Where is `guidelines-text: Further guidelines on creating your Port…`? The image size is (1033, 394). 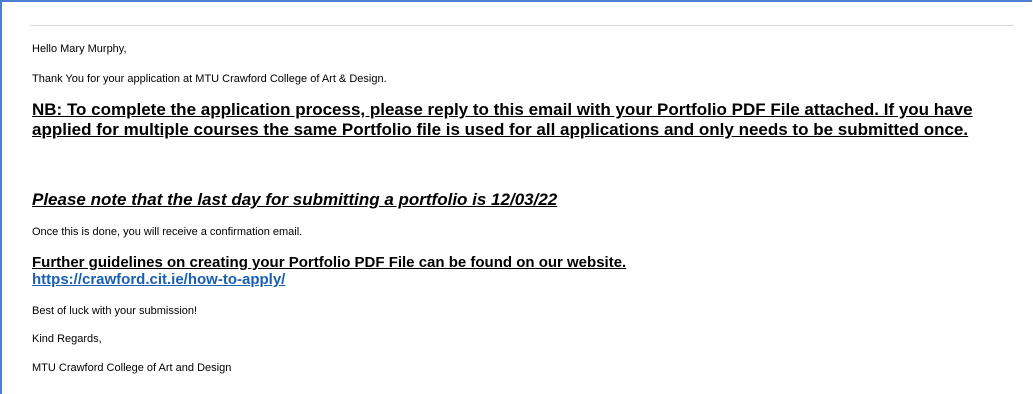 guidelines-text: Further guidelines on creating your Port… is located at coordinates (329, 262).